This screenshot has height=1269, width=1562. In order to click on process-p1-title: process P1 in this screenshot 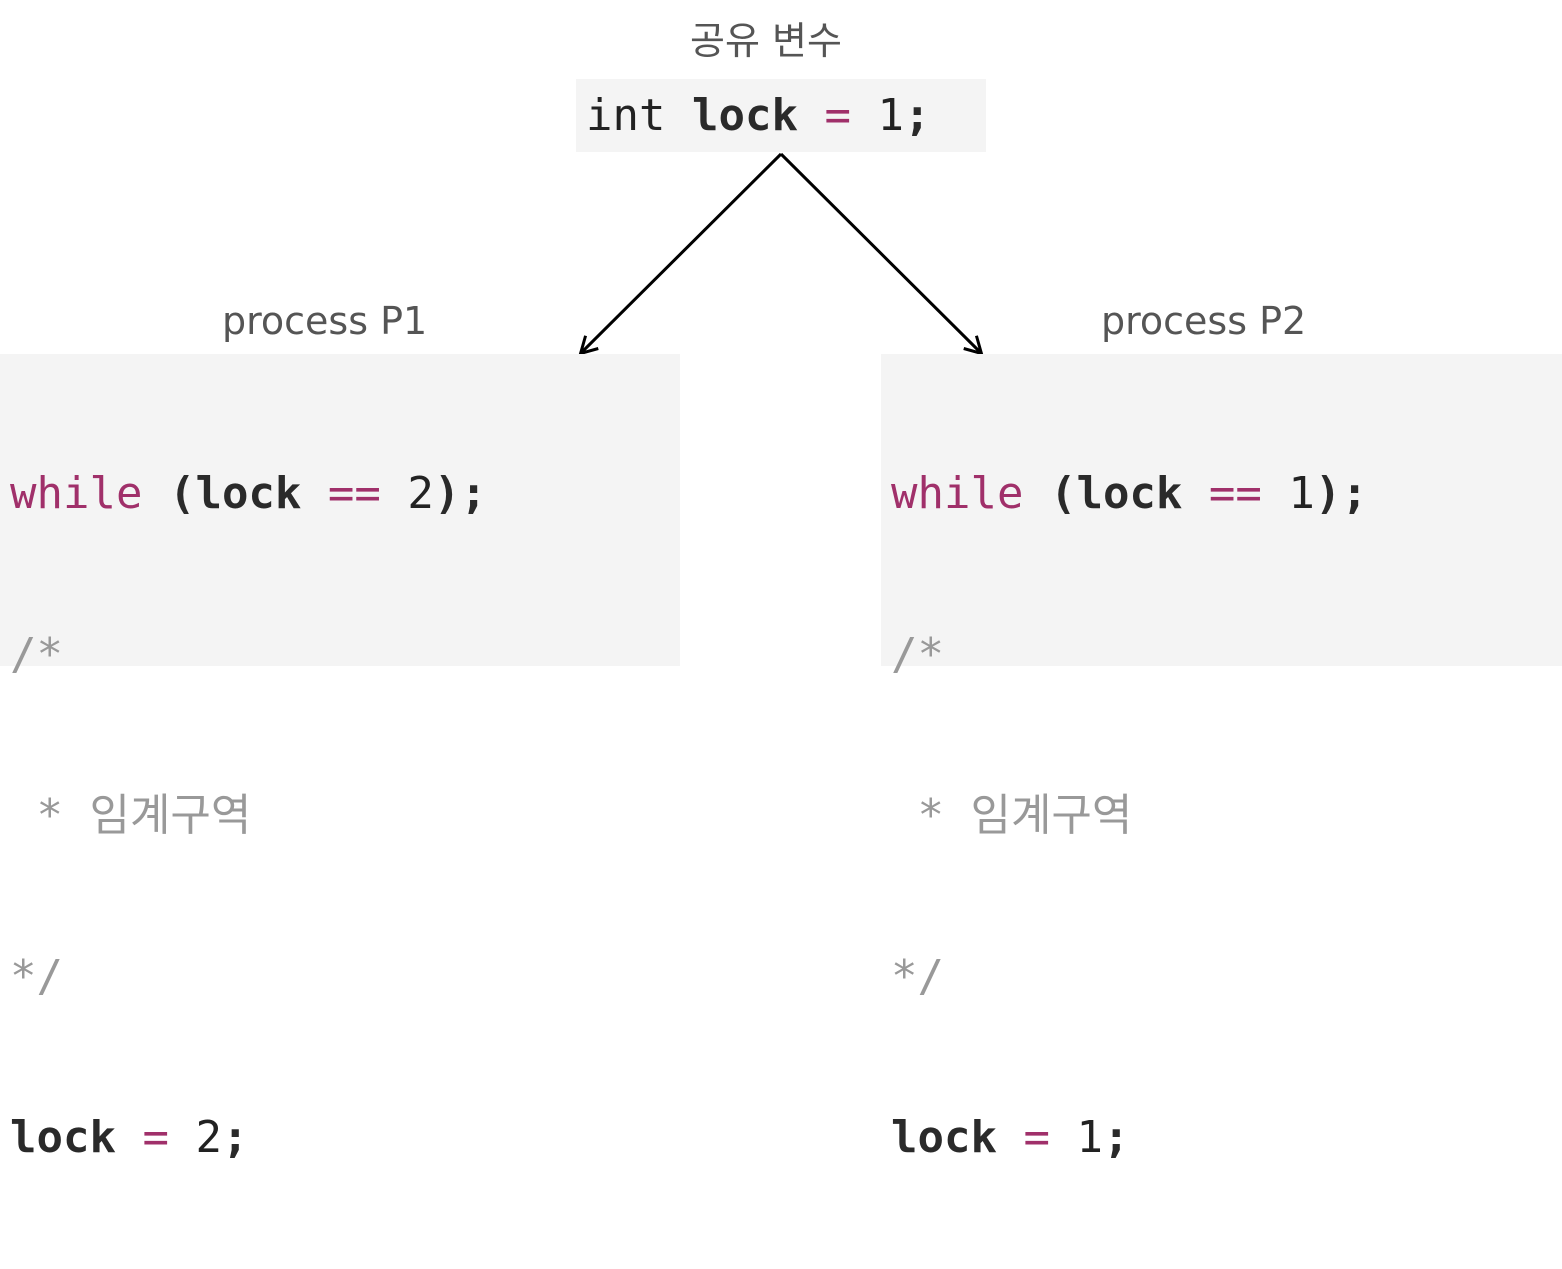, I will do `click(325, 321)`.